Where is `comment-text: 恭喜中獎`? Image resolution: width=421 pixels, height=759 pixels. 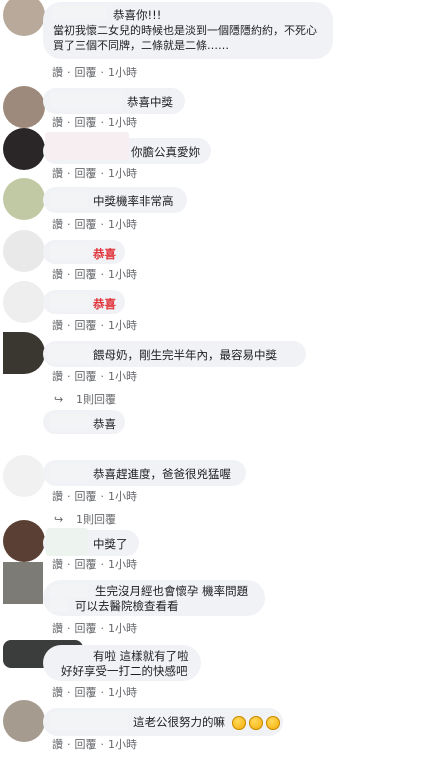
comment-text: 恭喜中獎 is located at coordinates (150, 102).